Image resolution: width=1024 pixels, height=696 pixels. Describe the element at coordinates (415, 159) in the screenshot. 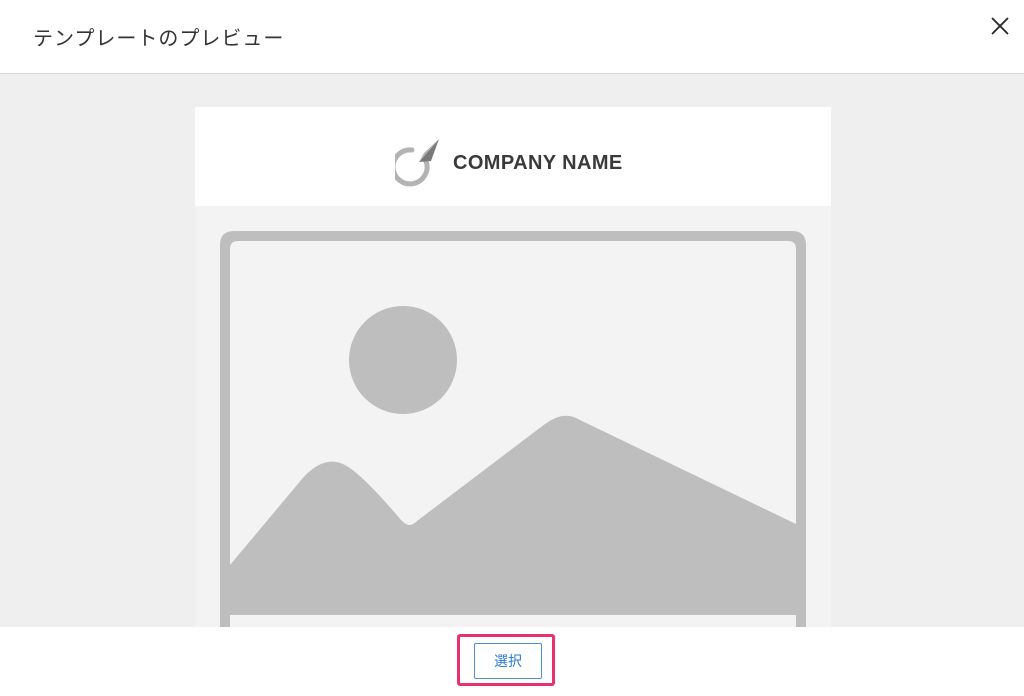

I see `logo-icon` at that location.